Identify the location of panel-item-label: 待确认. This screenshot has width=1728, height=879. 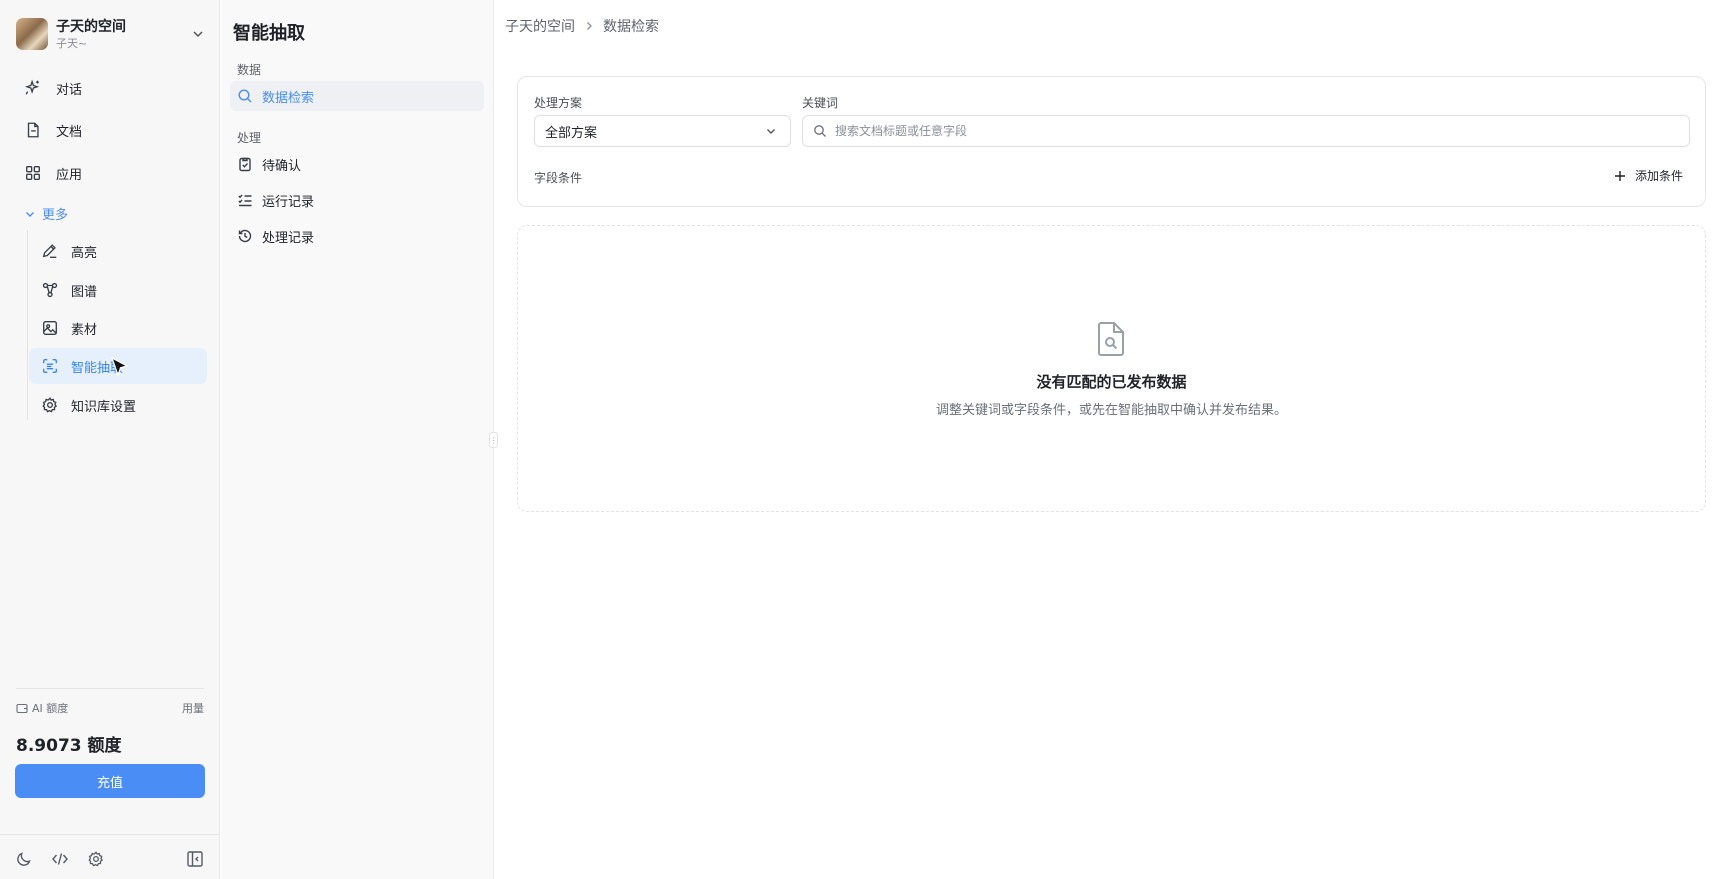
(282, 166).